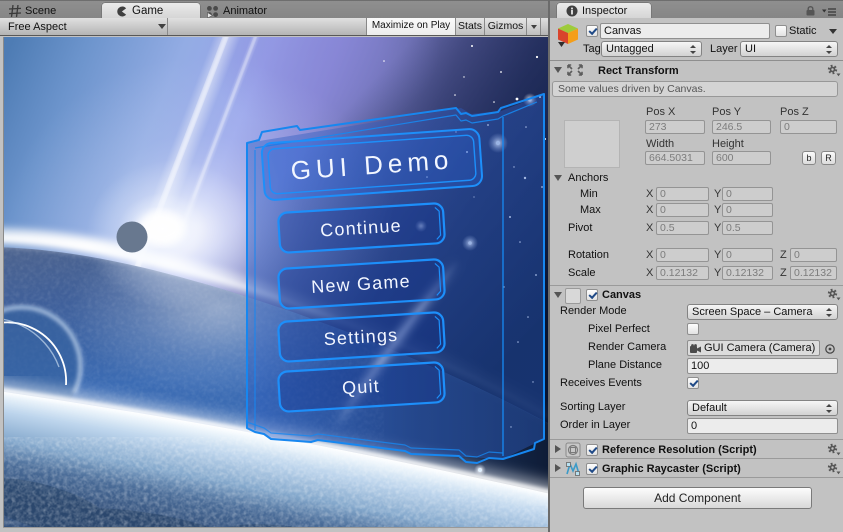 The height and width of the screenshot is (532, 843). Describe the element at coordinates (361, 387) in the screenshot. I see `svg-text: Quit` at that location.